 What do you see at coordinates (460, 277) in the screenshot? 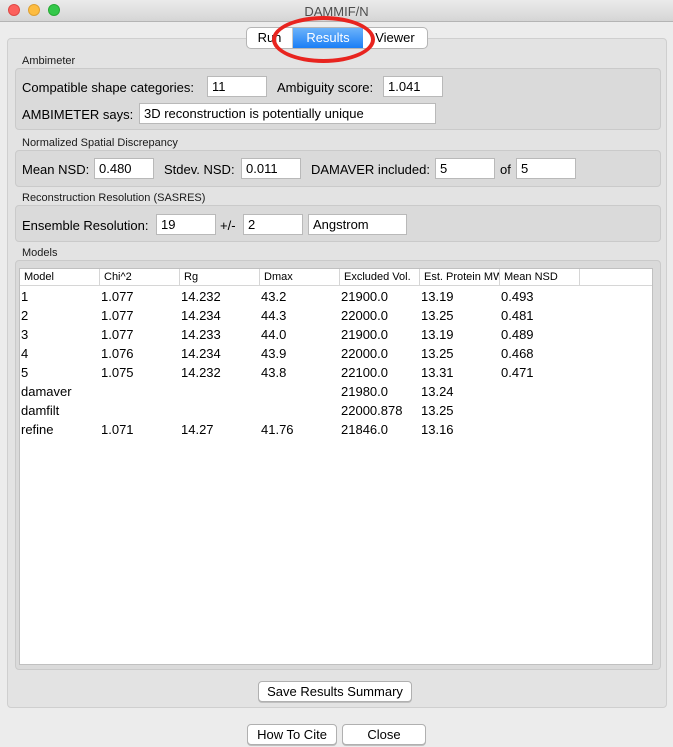
I see `column-header-protein-mw: Est. Protein MW` at bounding box center [460, 277].